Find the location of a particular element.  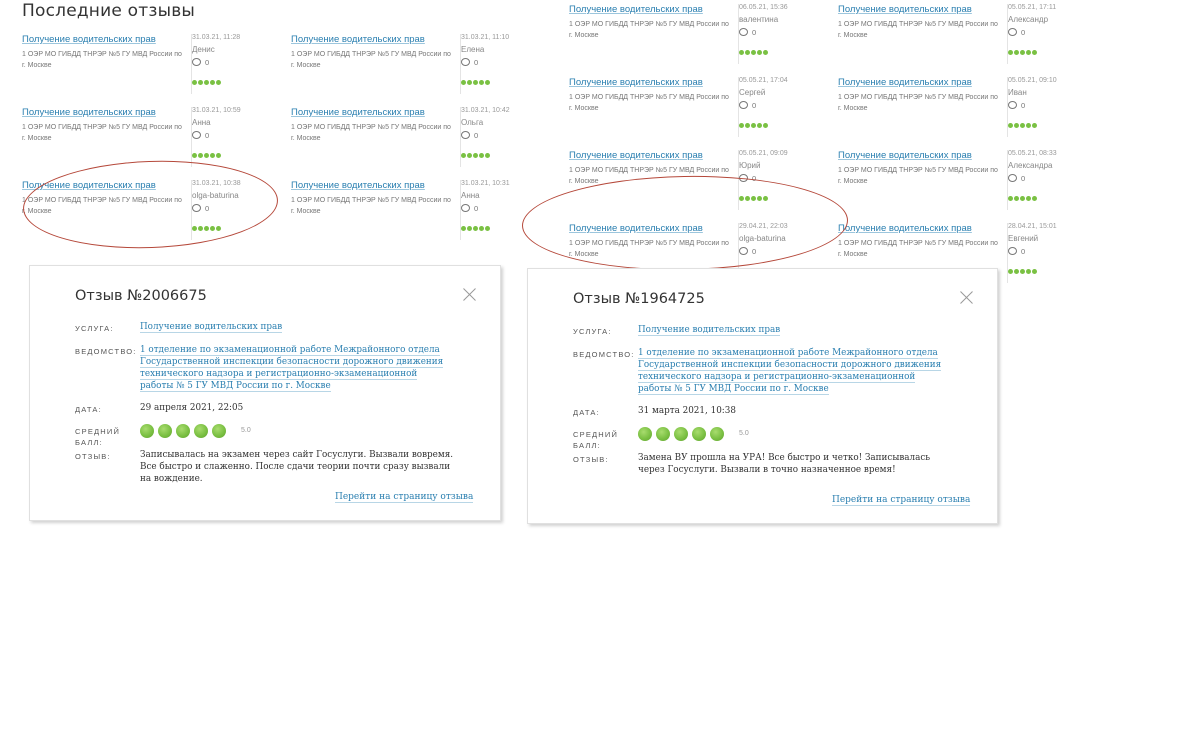

review-date: 06.05.21, 15:36 is located at coordinates (763, 7).